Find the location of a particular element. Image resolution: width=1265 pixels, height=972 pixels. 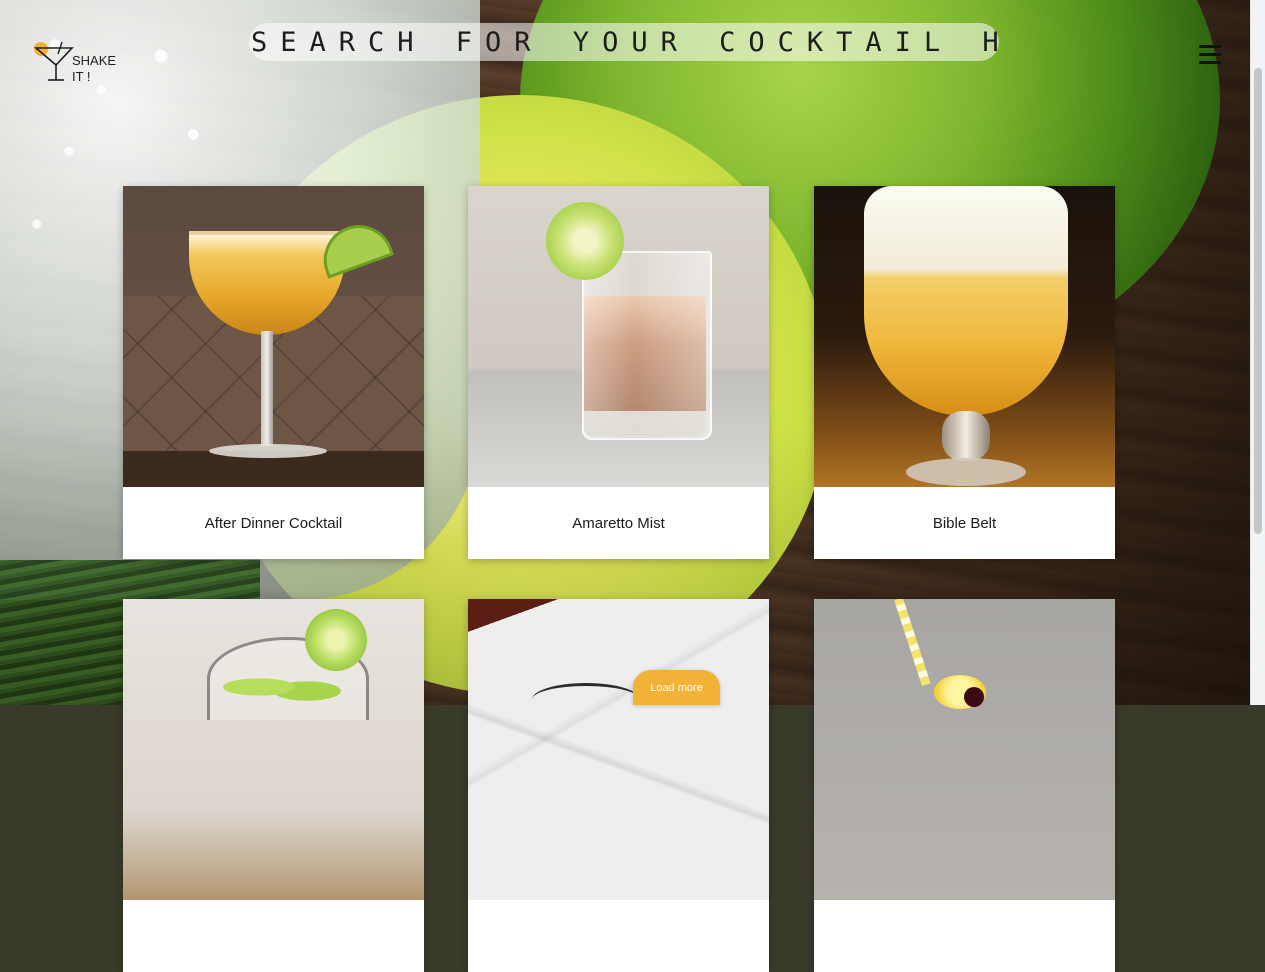

glass-rim is located at coordinates (586, 699).